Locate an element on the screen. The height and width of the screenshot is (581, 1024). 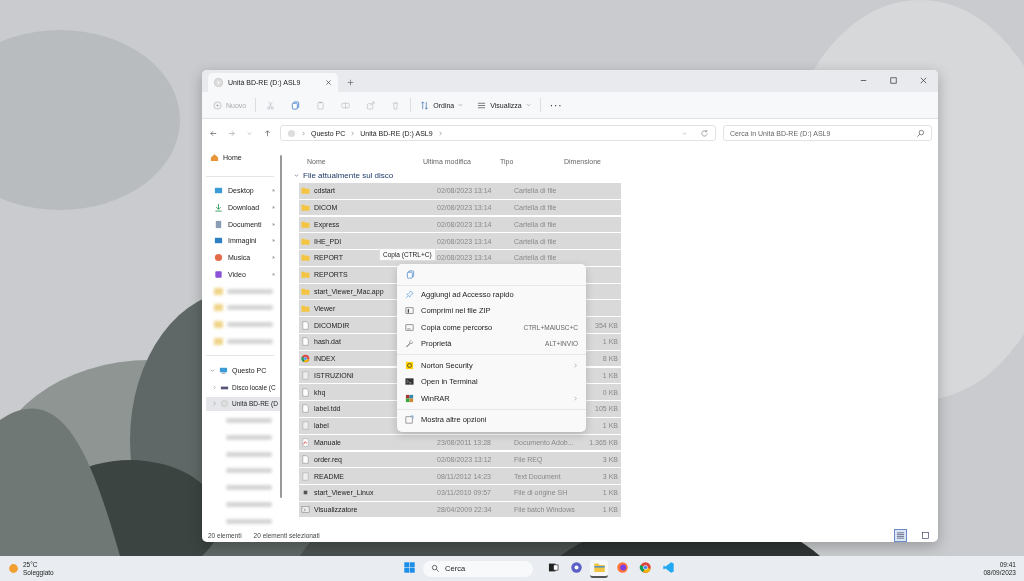
terminal-icon is located at coordinates (409, 382).